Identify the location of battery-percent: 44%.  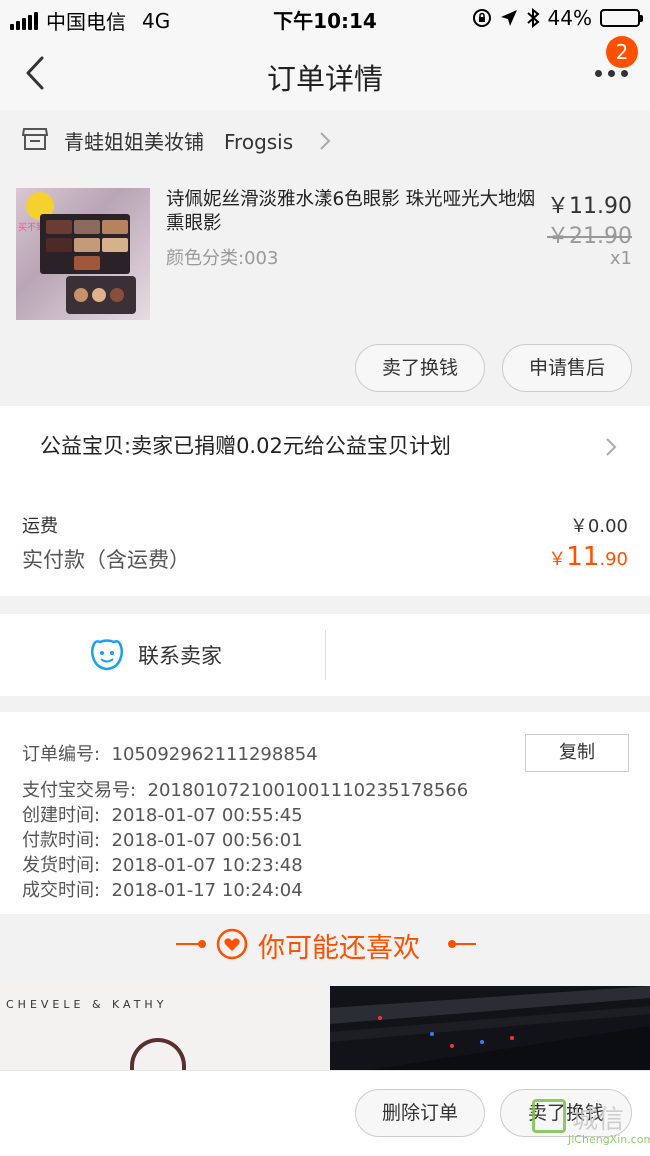
(569, 18).